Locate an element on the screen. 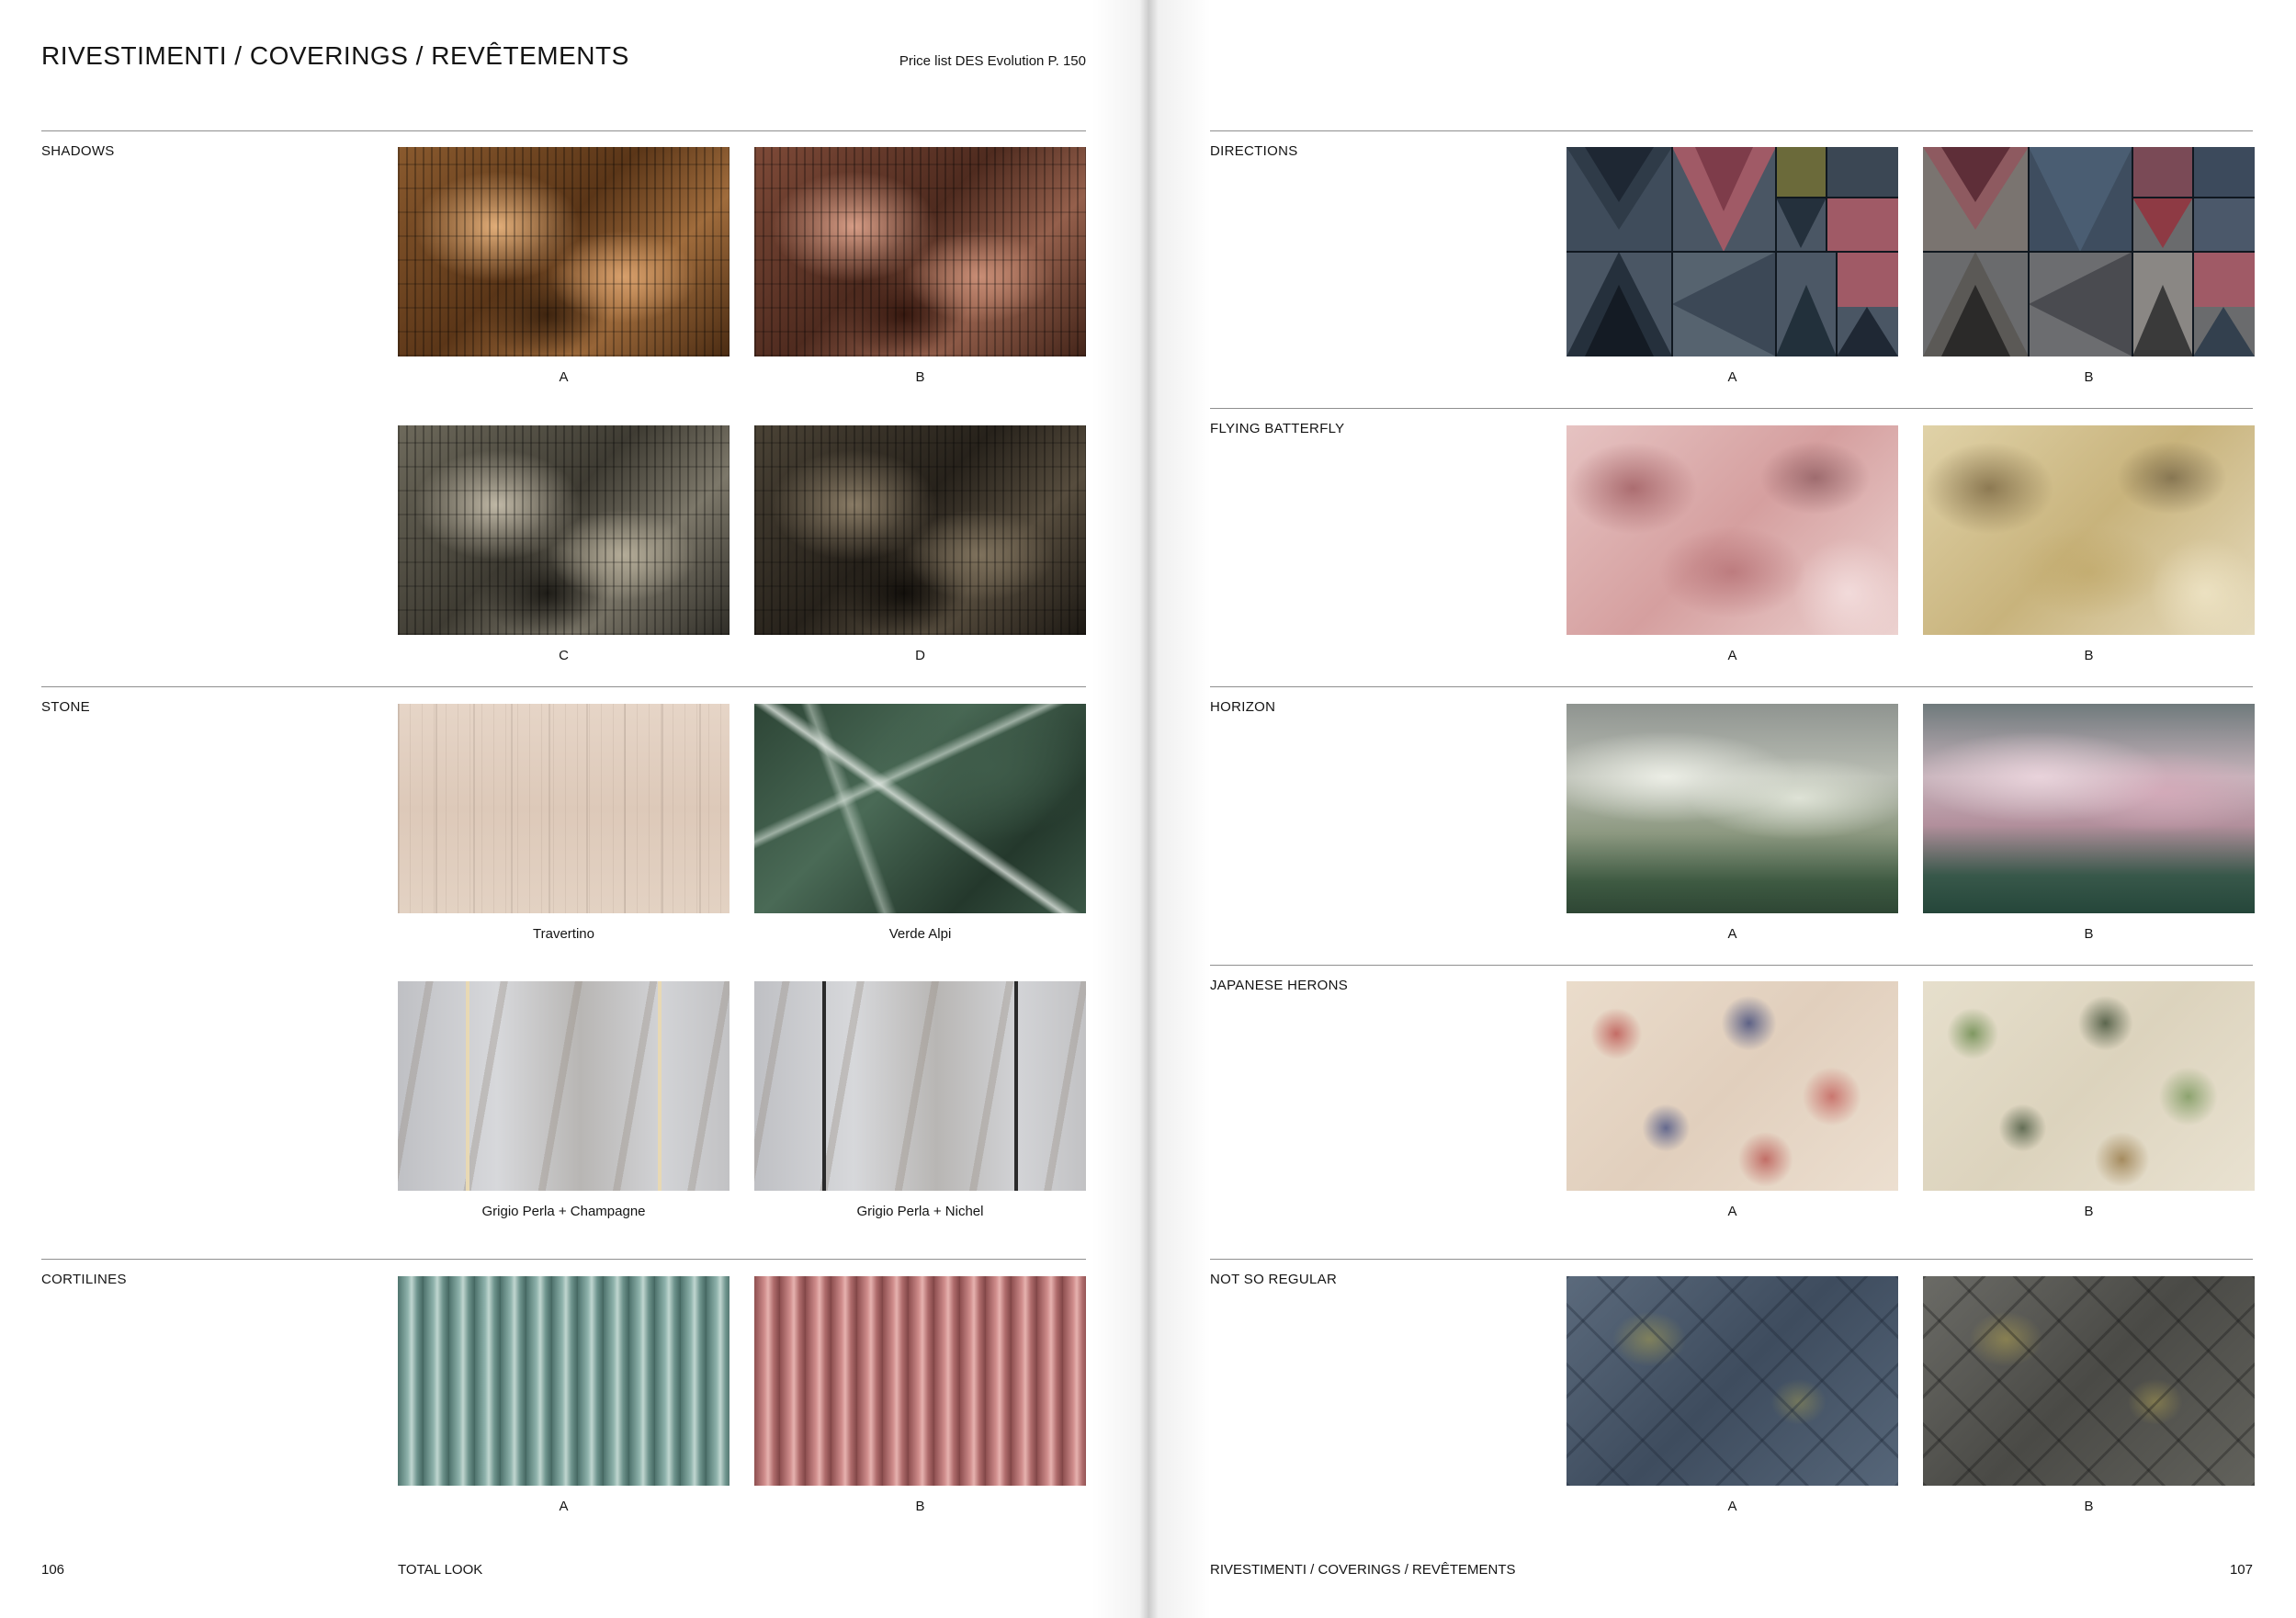 The height and width of the screenshot is (1618, 2296). section-label-horizon: HORIZON is located at coordinates (1243, 707).